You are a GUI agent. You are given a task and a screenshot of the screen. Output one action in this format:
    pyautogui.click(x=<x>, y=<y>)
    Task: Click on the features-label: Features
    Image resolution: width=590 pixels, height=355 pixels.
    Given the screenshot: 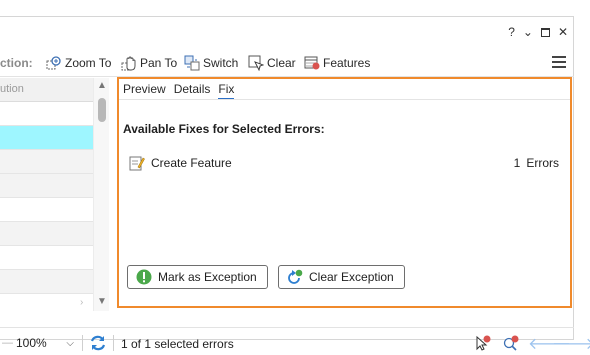 What is the action you would take?
    pyautogui.click(x=347, y=63)
    